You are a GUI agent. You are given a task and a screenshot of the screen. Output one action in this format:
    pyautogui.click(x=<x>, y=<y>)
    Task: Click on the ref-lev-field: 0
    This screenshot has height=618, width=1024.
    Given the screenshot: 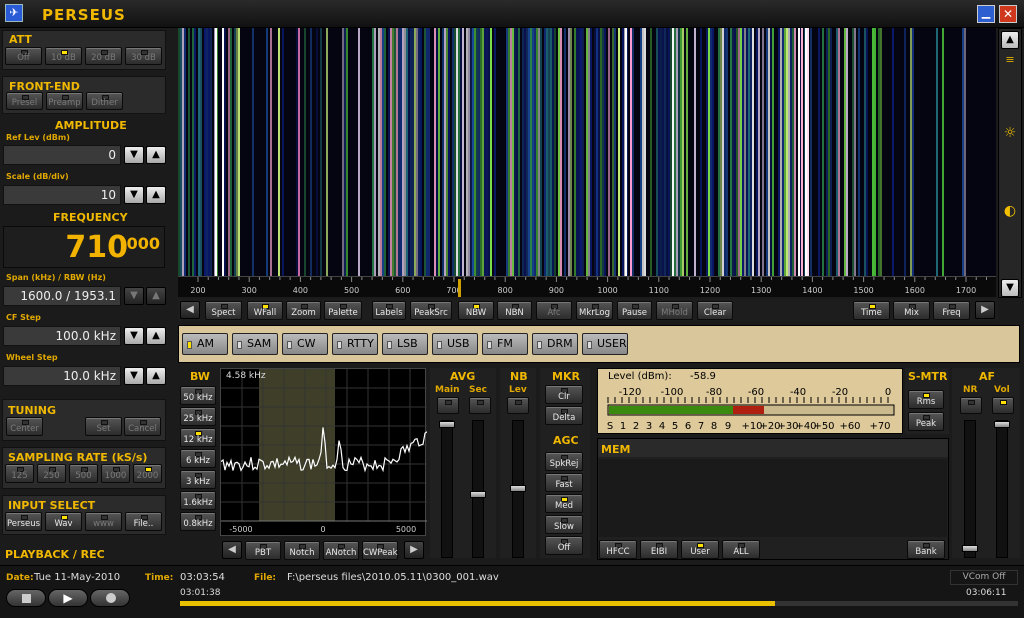 What is the action you would take?
    pyautogui.click(x=62, y=155)
    